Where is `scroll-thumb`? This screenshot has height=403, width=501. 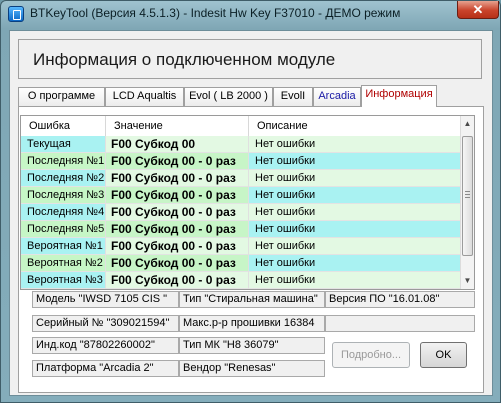
scroll-thumb is located at coordinates (467, 196).